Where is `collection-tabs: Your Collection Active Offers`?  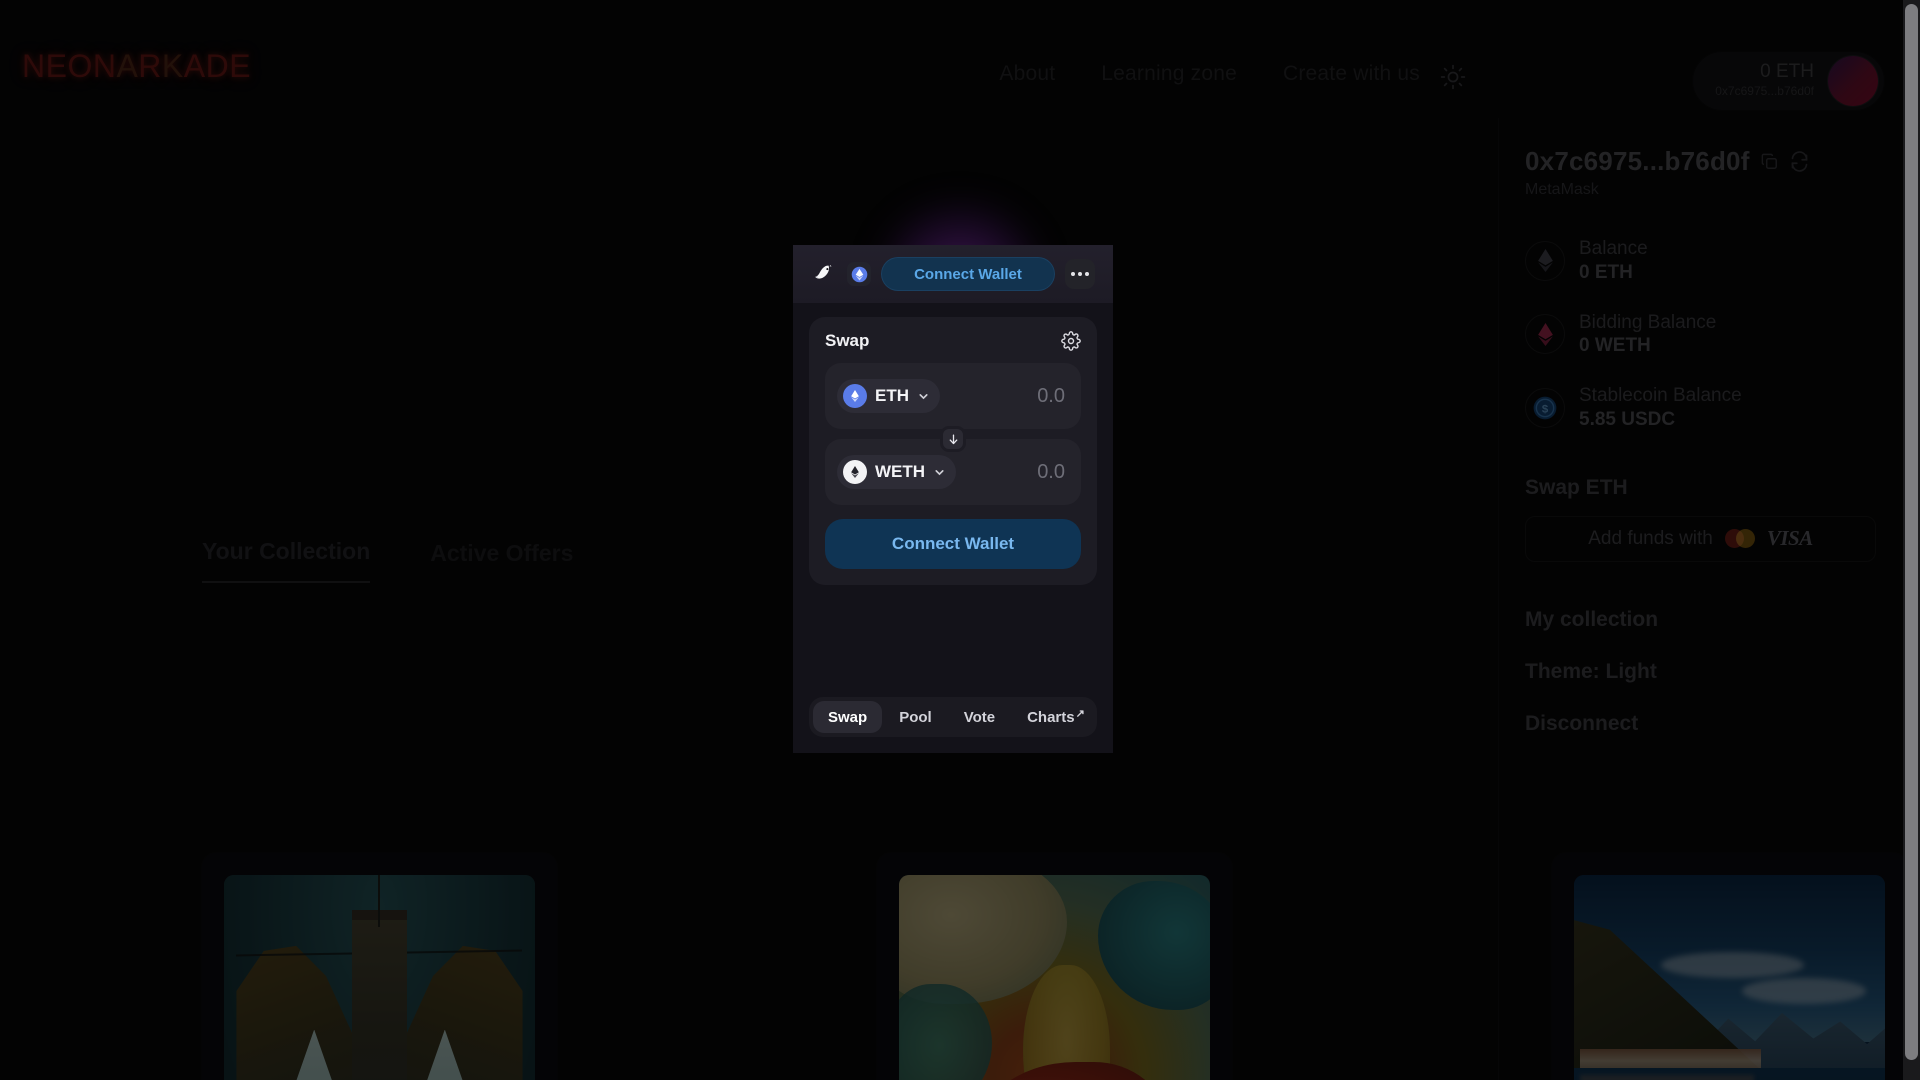 collection-tabs: Your Collection Active Offers is located at coordinates (387, 560).